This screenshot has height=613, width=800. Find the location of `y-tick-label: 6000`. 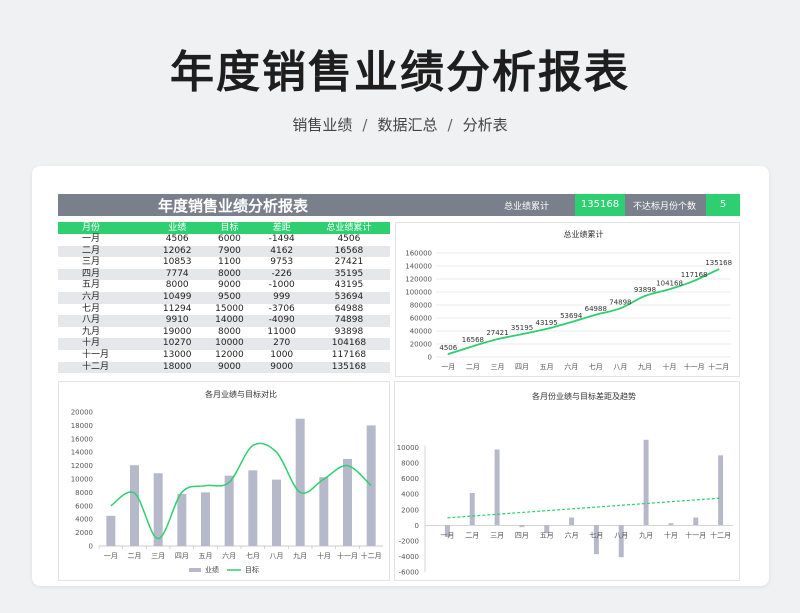

y-tick-label: 6000 is located at coordinates (84, 506).